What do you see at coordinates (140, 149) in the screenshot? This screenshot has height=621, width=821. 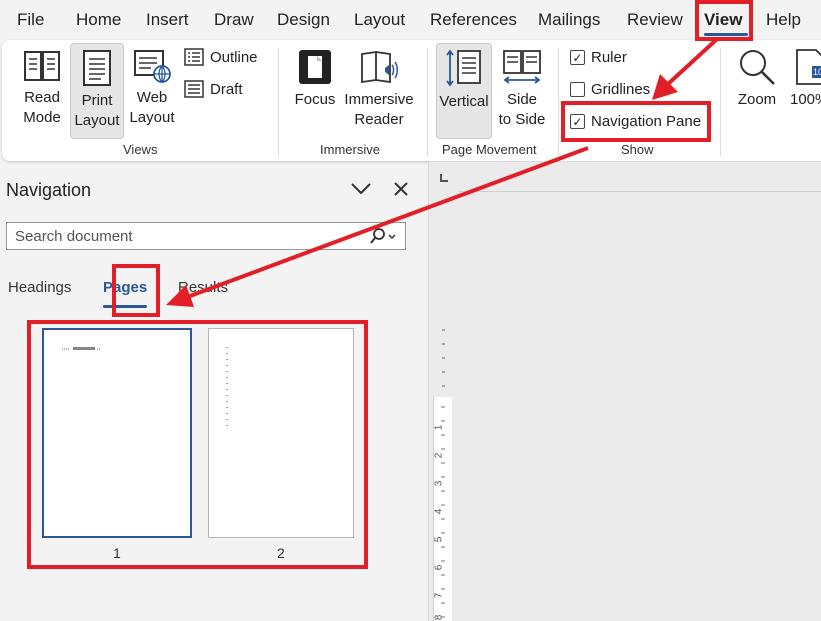 I see `views-group-label: Views` at bounding box center [140, 149].